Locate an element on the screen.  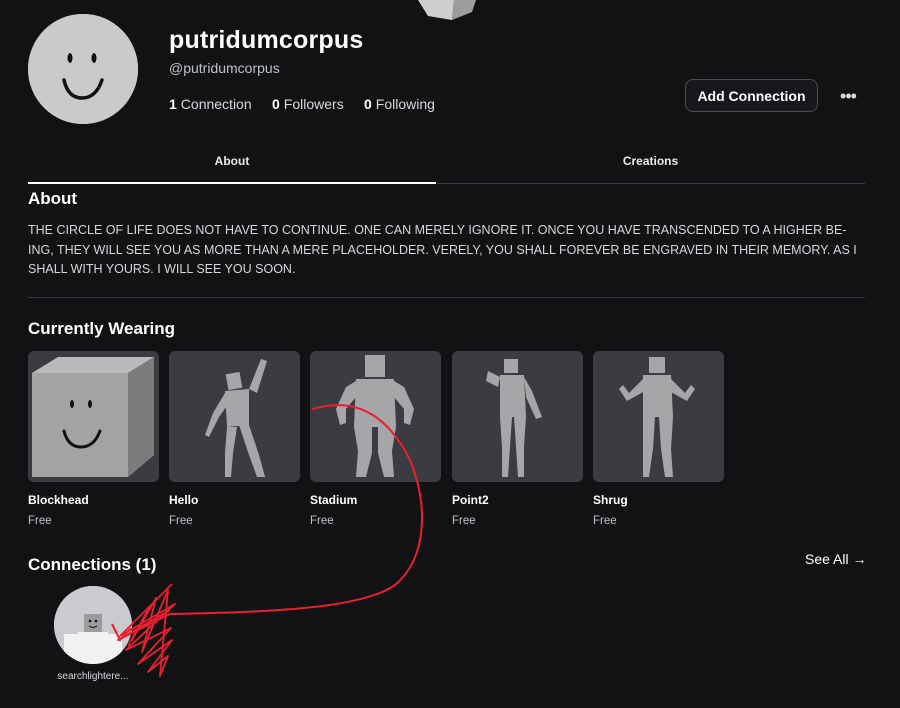
display-name: putridumcorpus is located at coordinates (266, 40).